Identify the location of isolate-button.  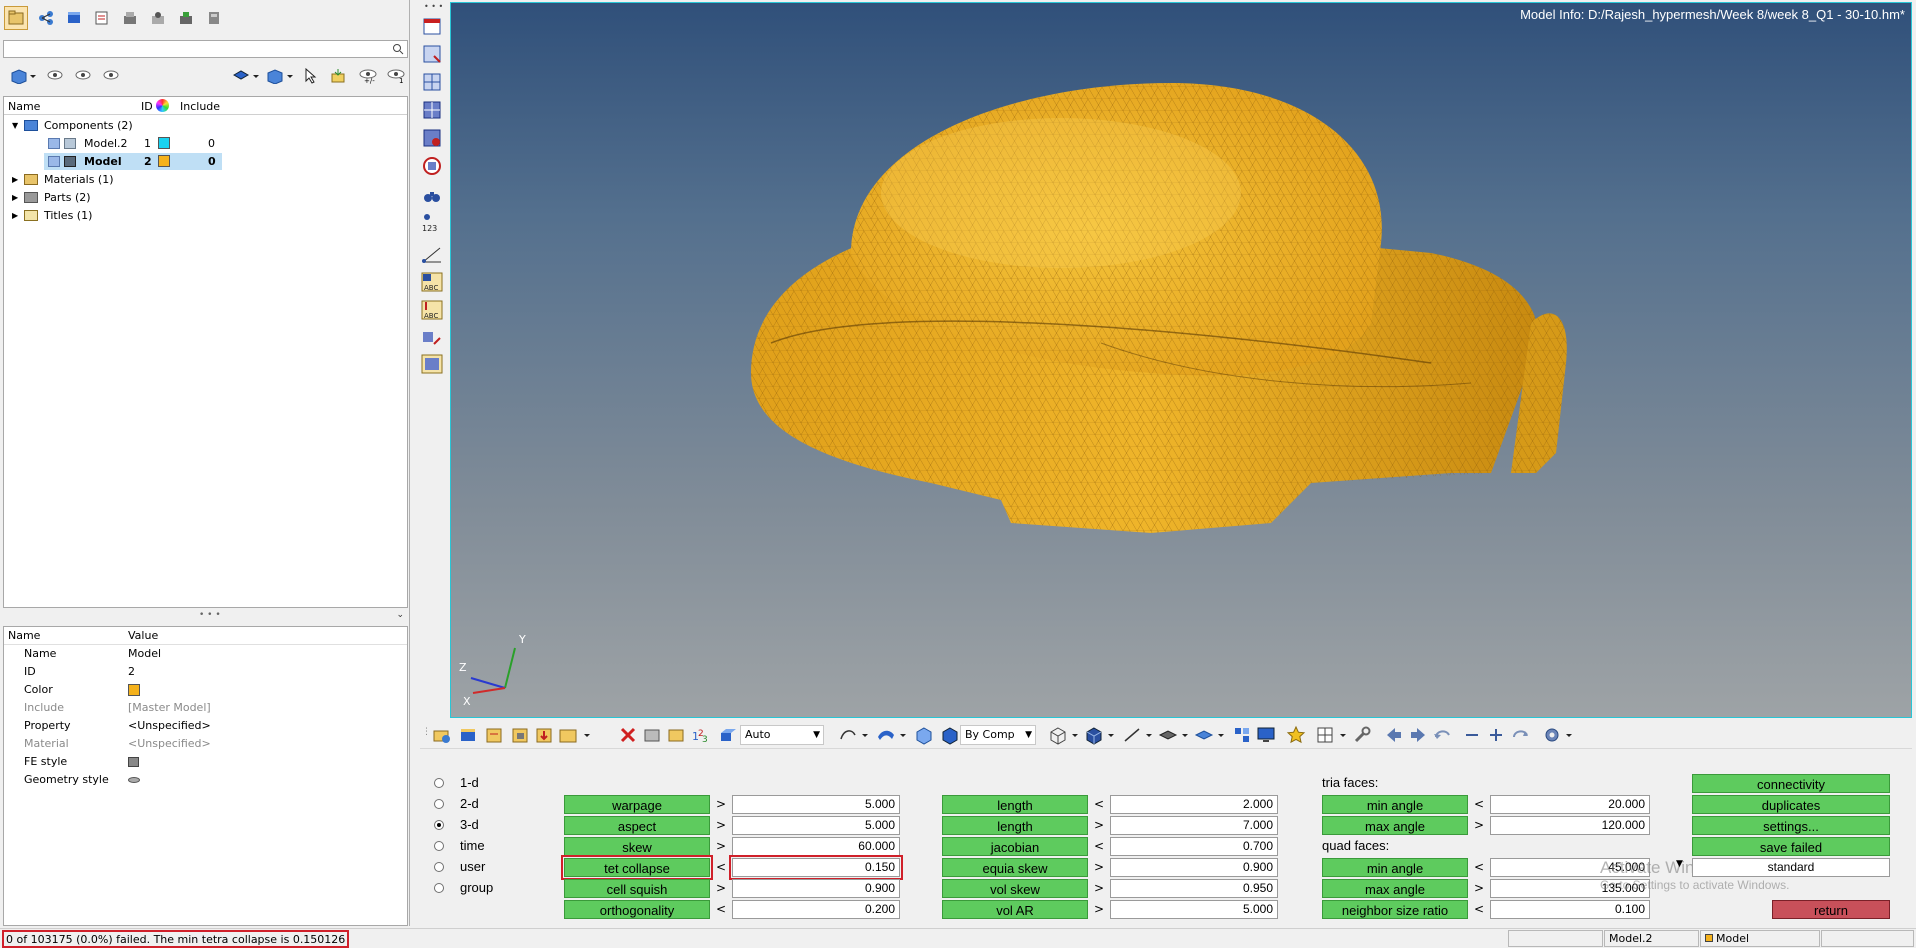
(82, 76).